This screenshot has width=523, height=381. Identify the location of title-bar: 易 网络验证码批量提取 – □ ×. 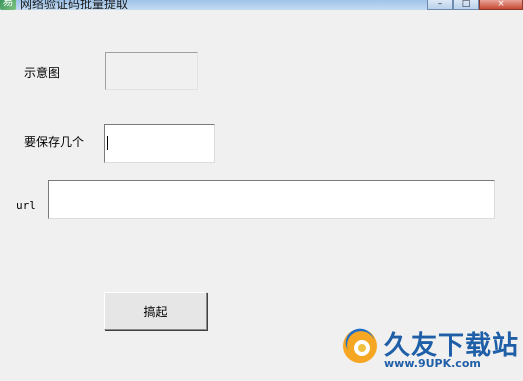
(261, 5).